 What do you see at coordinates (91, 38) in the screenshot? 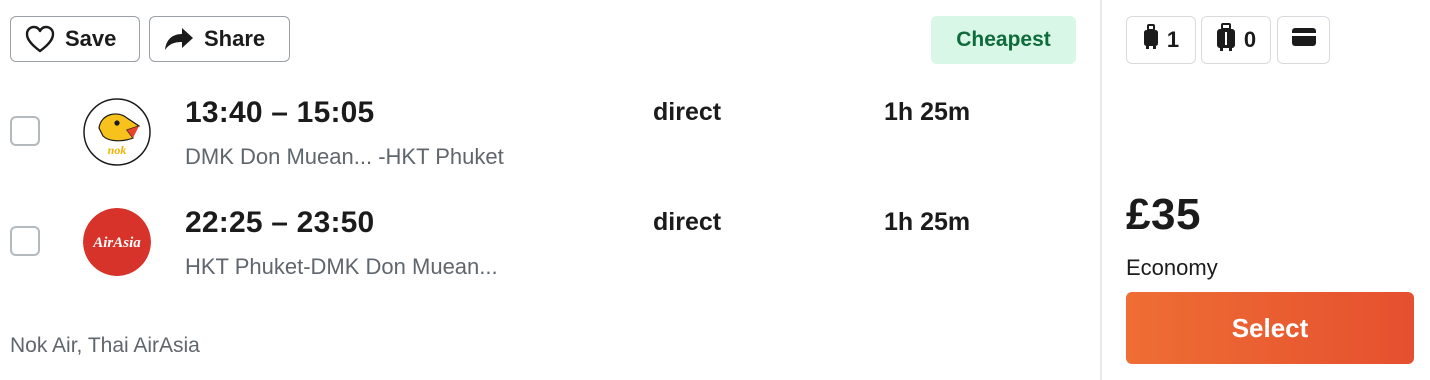
I see `save-label: Save` at bounding box center [91, 38].